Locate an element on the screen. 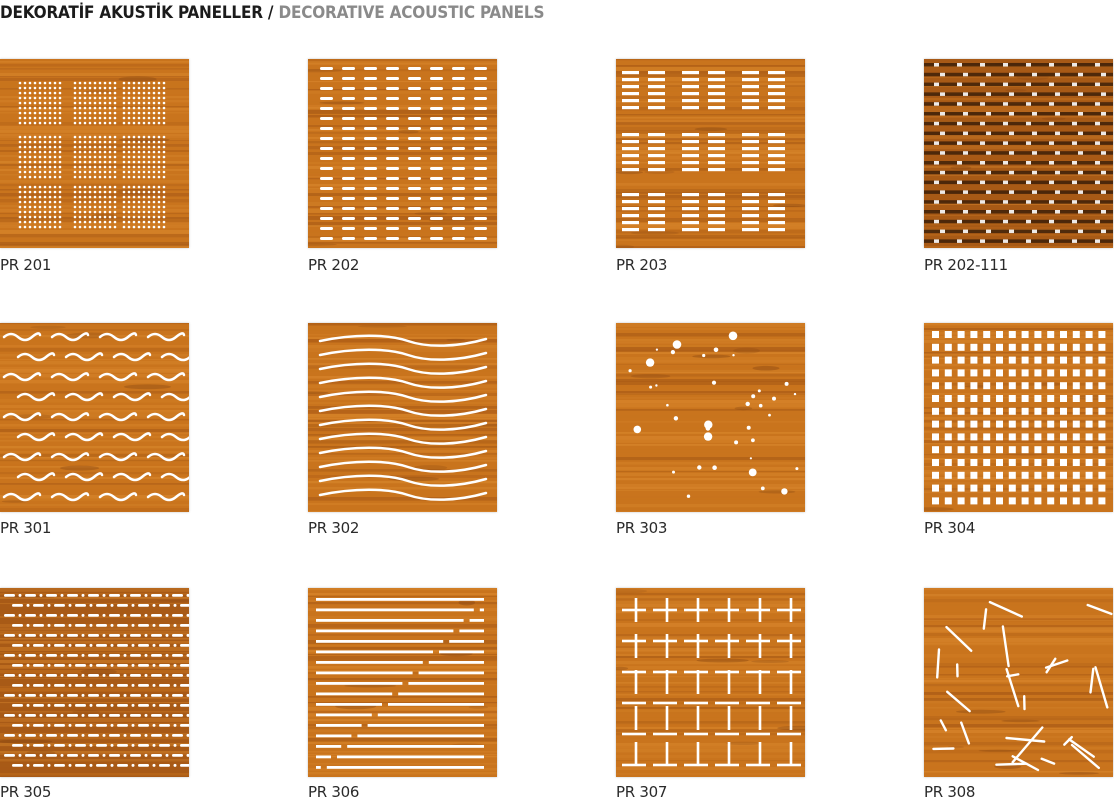 This screenshot has height=801, width=1114. panel-label: PR 308 is located at coordinates (949, 792).